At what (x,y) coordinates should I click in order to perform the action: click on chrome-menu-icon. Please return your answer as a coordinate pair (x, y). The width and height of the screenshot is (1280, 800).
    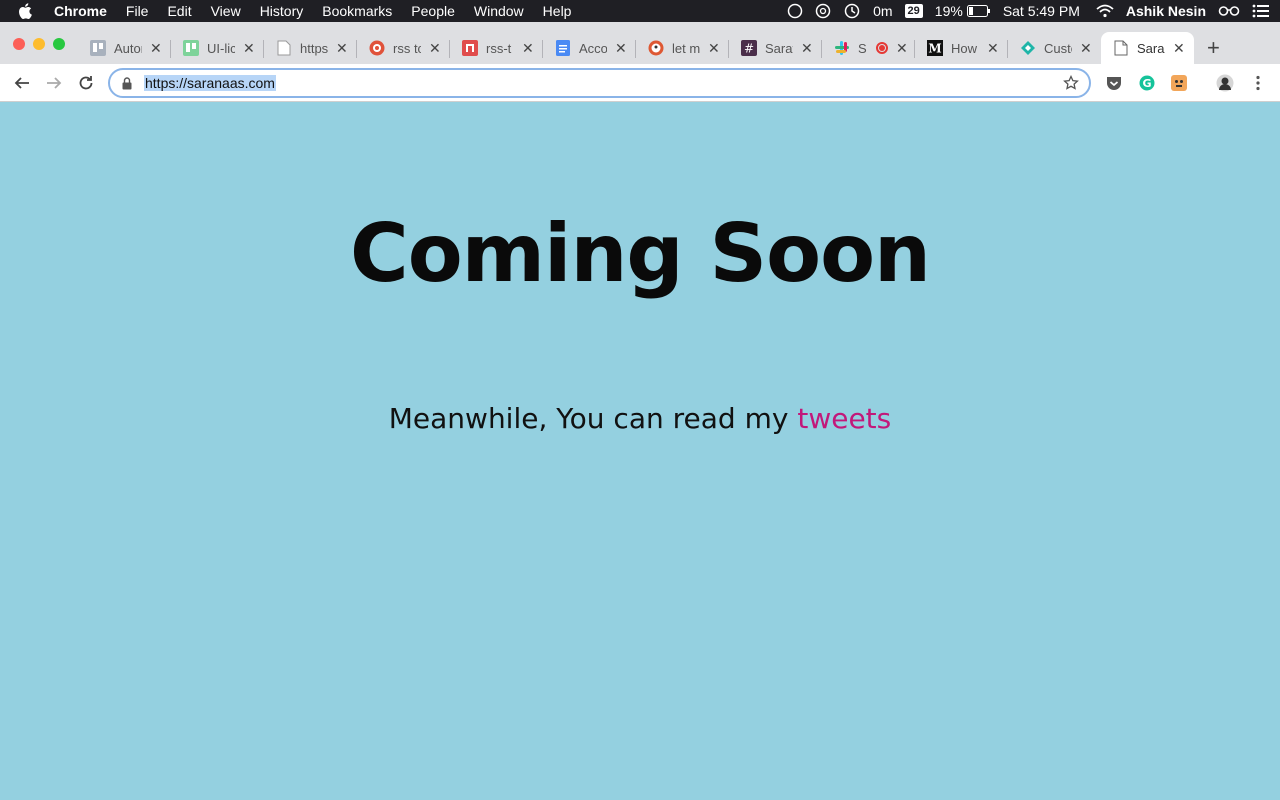
    Looking at the image, I should click on (1258, 83).